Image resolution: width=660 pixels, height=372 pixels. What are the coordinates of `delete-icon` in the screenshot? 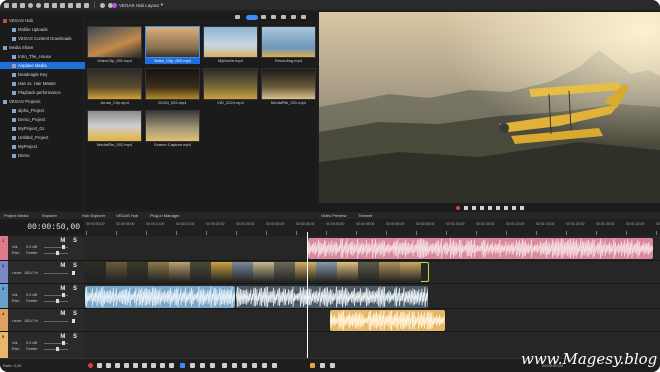 It's located at (86, 5).